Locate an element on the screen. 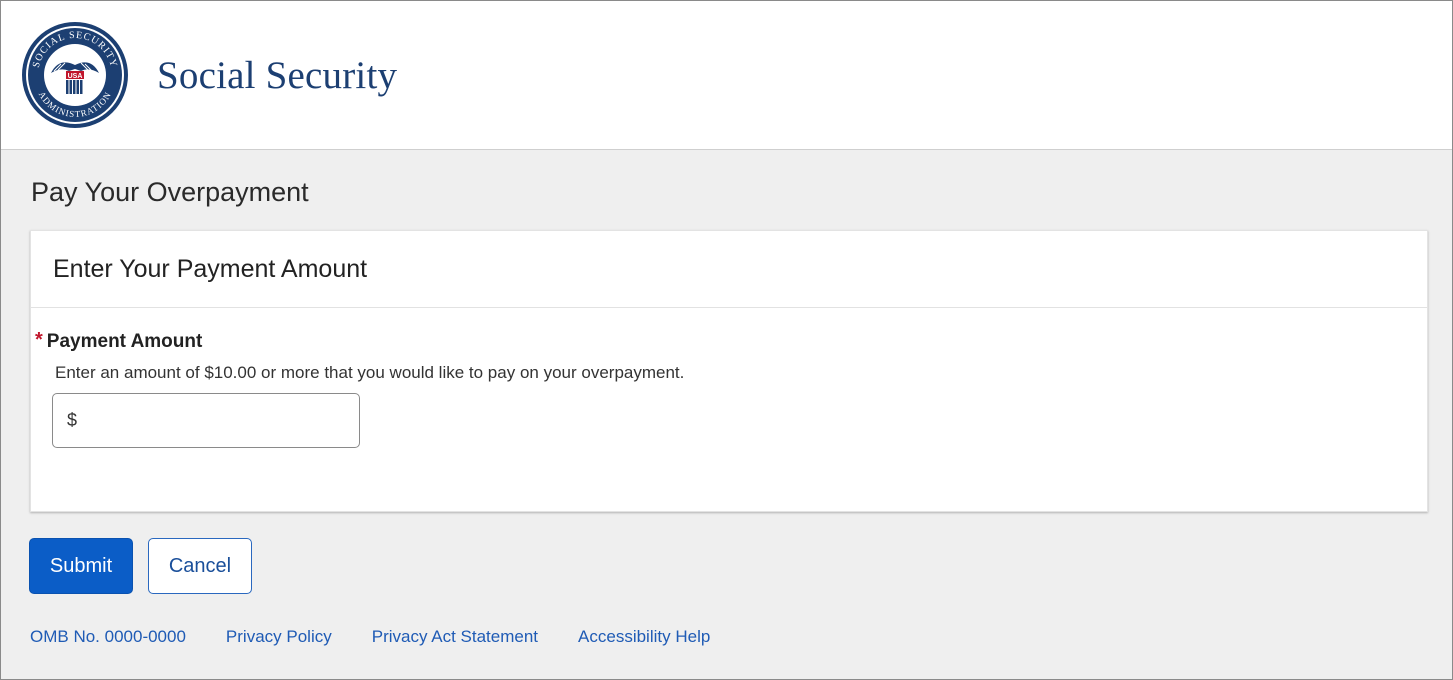 The width and height of the screenshot is (1453, 680). page-title: Pay Your Overpayment is located at coordinates (170, 192).